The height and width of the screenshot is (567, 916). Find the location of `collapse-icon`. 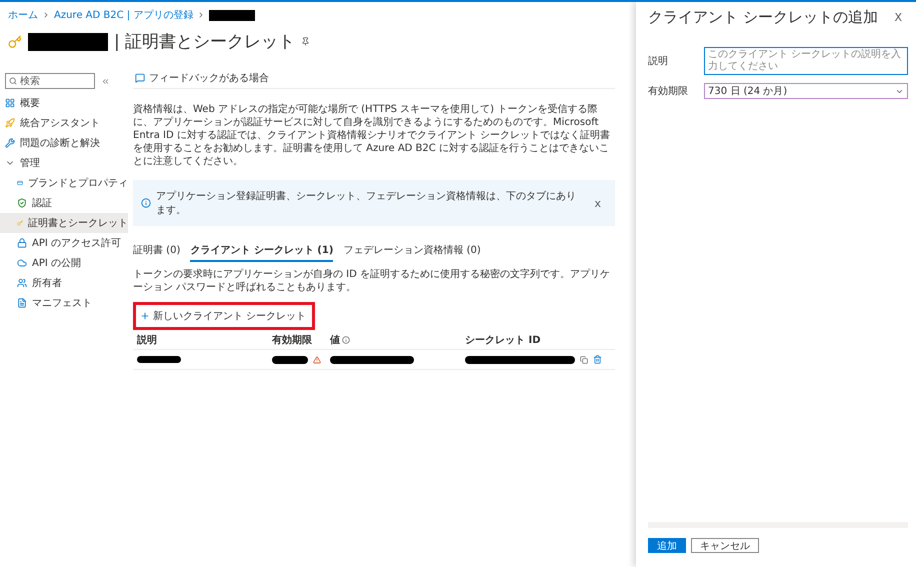

collapse-icon is located at coordinates (105, 81).